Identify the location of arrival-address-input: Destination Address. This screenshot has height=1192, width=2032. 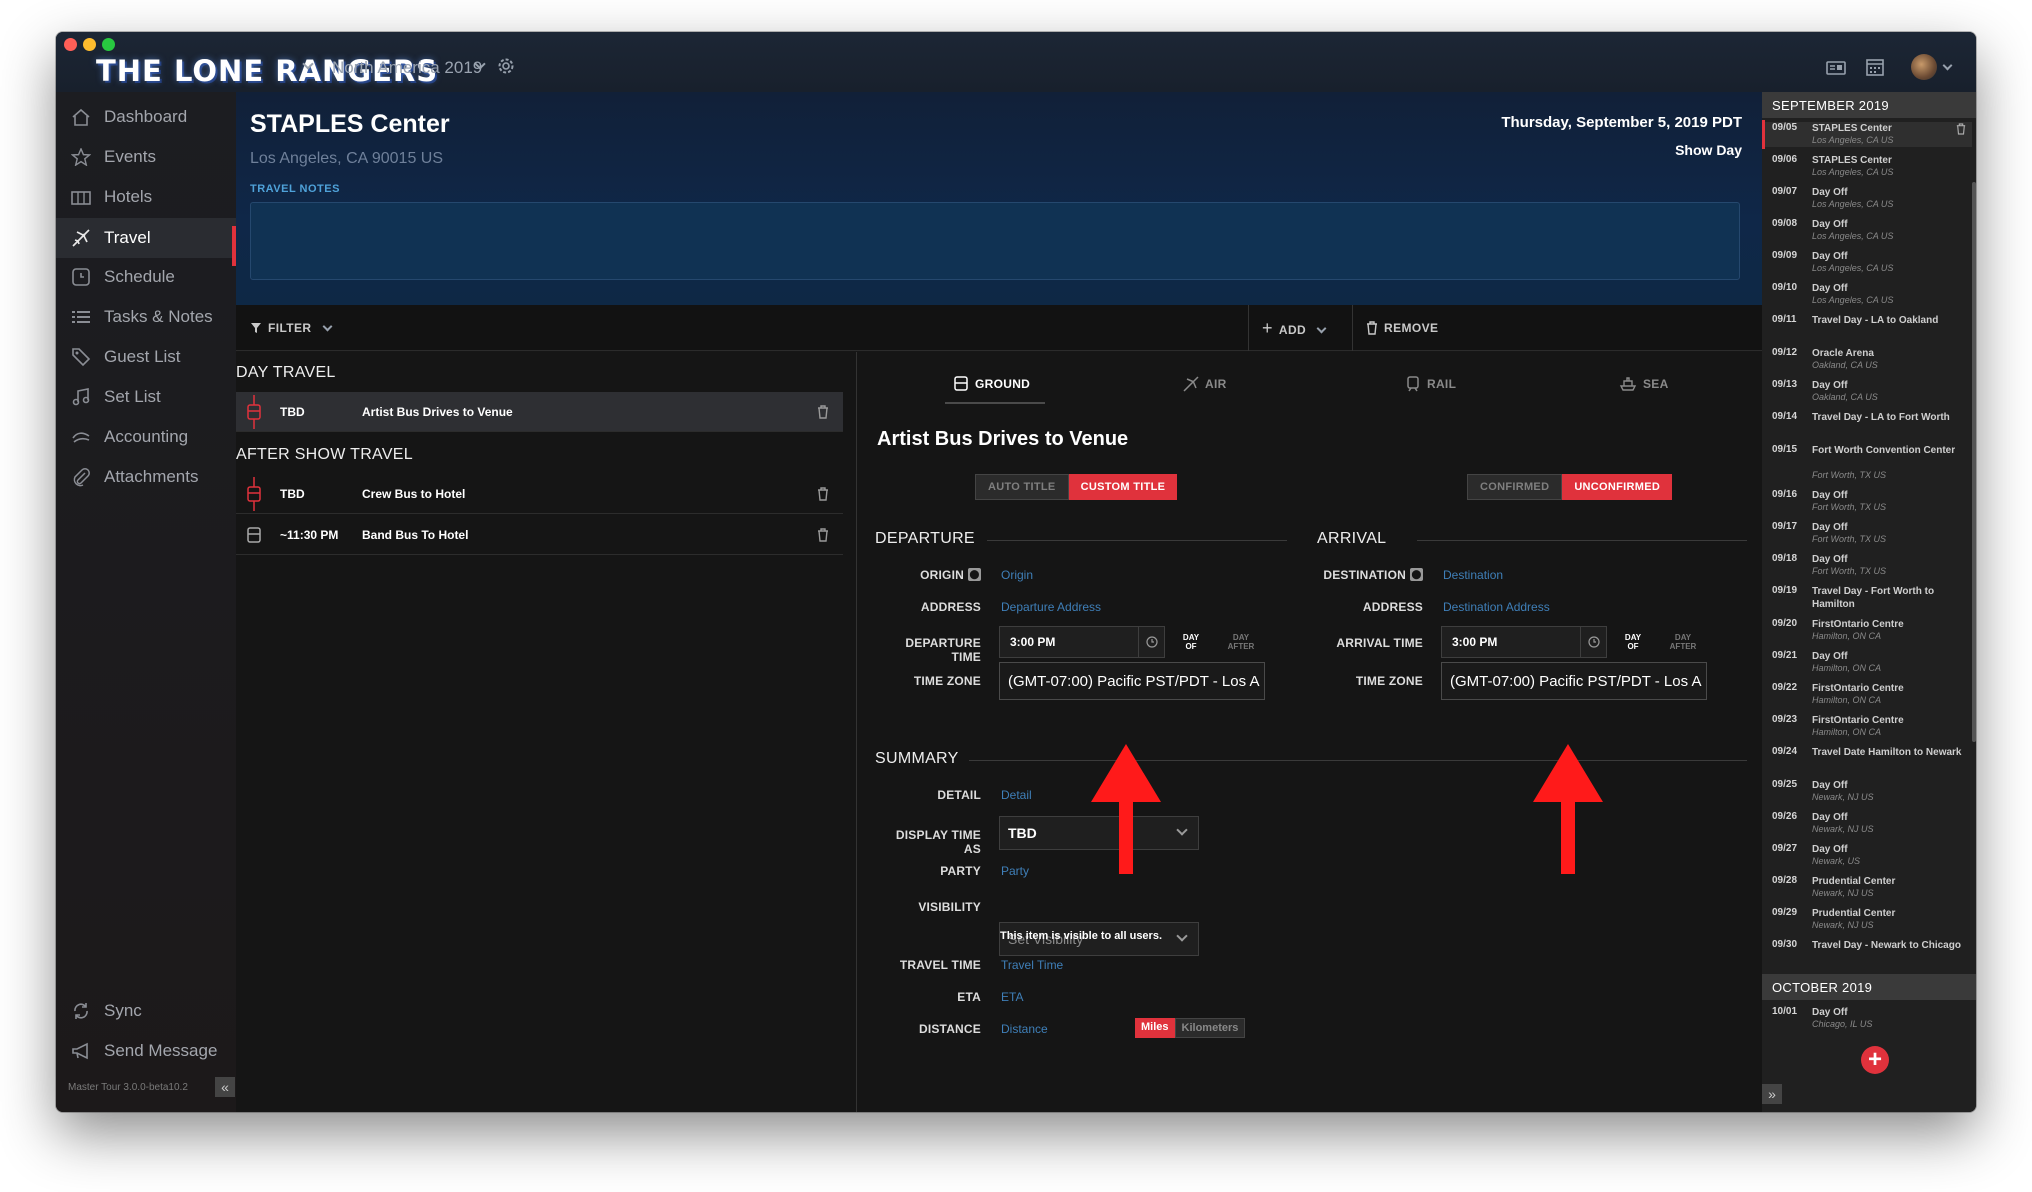
(1496, 607).